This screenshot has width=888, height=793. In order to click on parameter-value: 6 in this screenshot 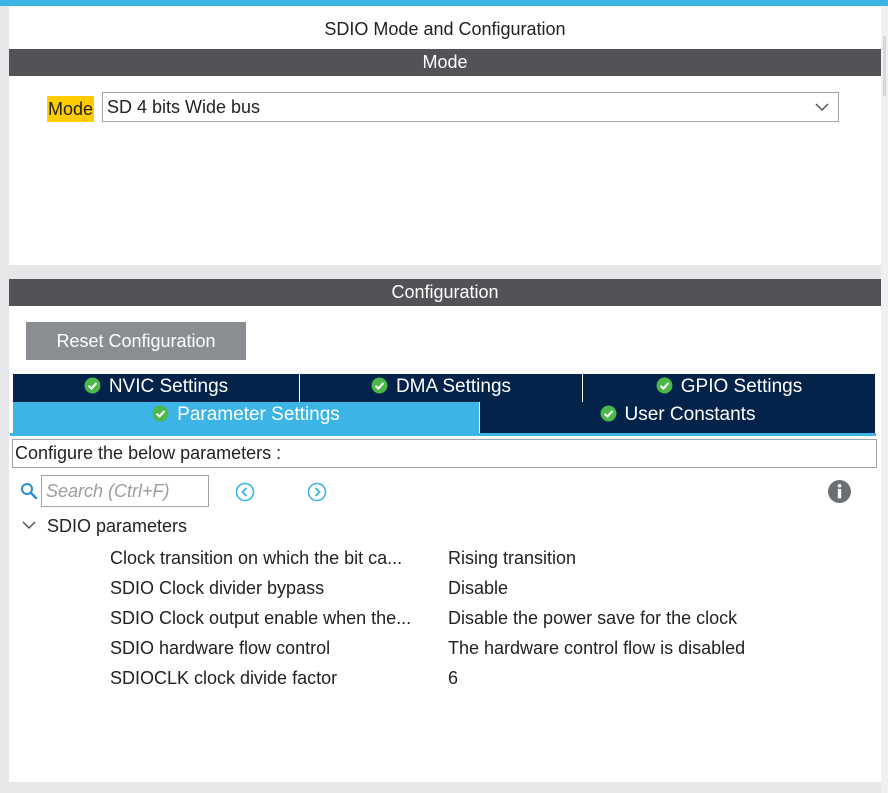, I will do `click(453, 678)`.